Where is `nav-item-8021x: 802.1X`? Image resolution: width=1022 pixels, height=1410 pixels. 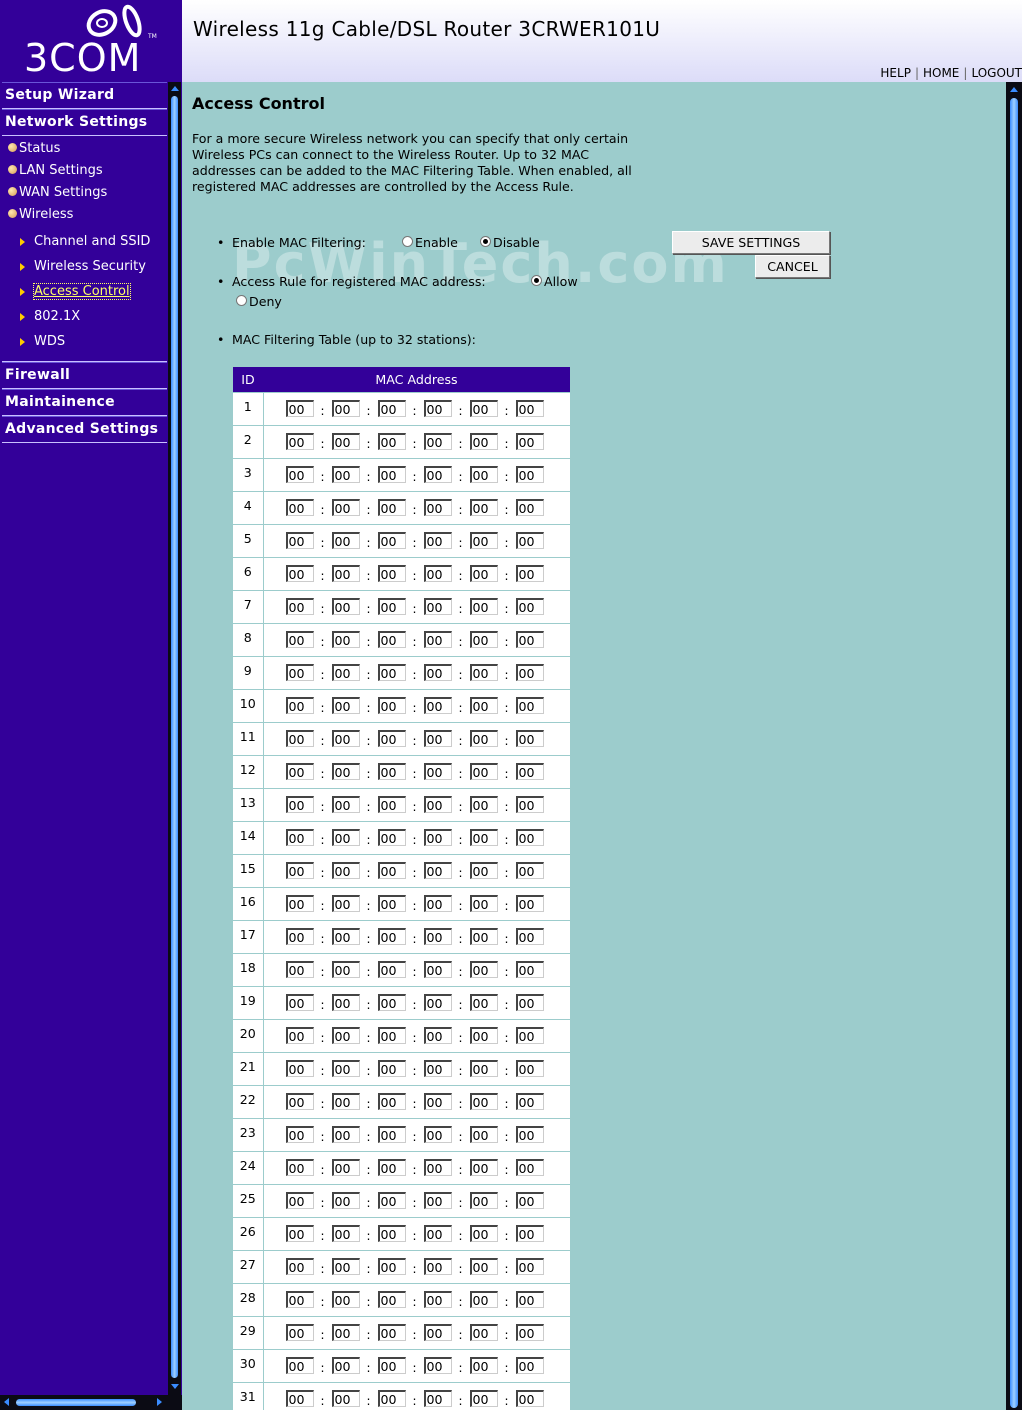
nav-item-8021x: 802.1X is located at coordinates (84, 317).